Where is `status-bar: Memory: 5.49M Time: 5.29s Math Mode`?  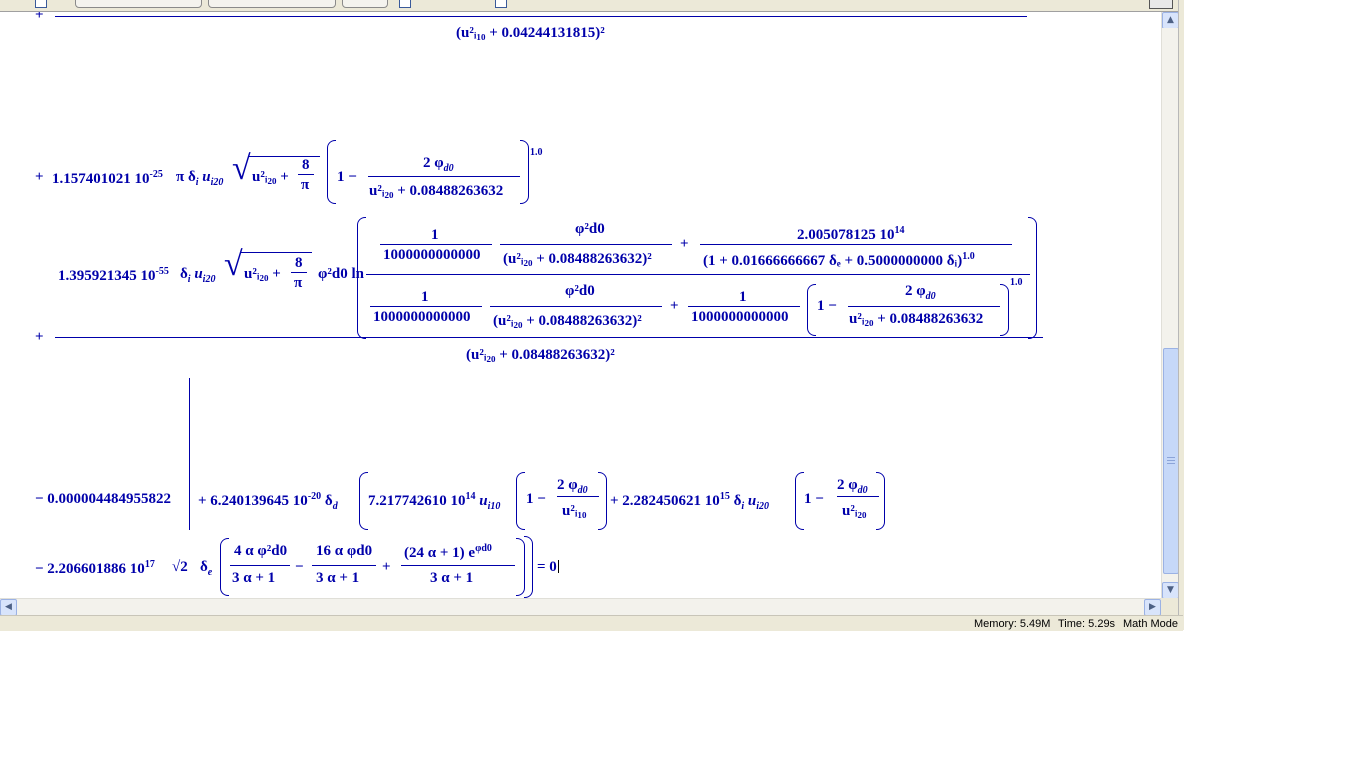
status-bar: Memory: 5.49M Time: 5.29s Math Mode is located at coordinates (591, 623).